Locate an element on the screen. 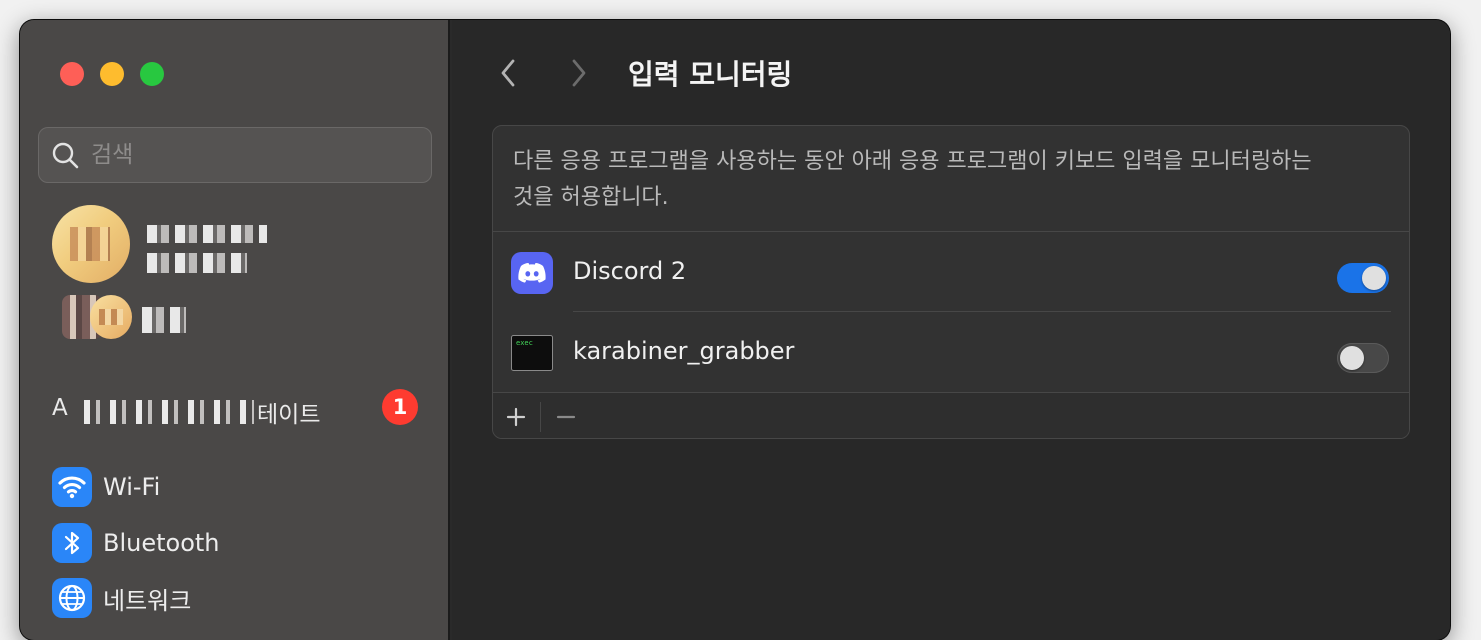  zoom-button is located at coordinates (152, 74).